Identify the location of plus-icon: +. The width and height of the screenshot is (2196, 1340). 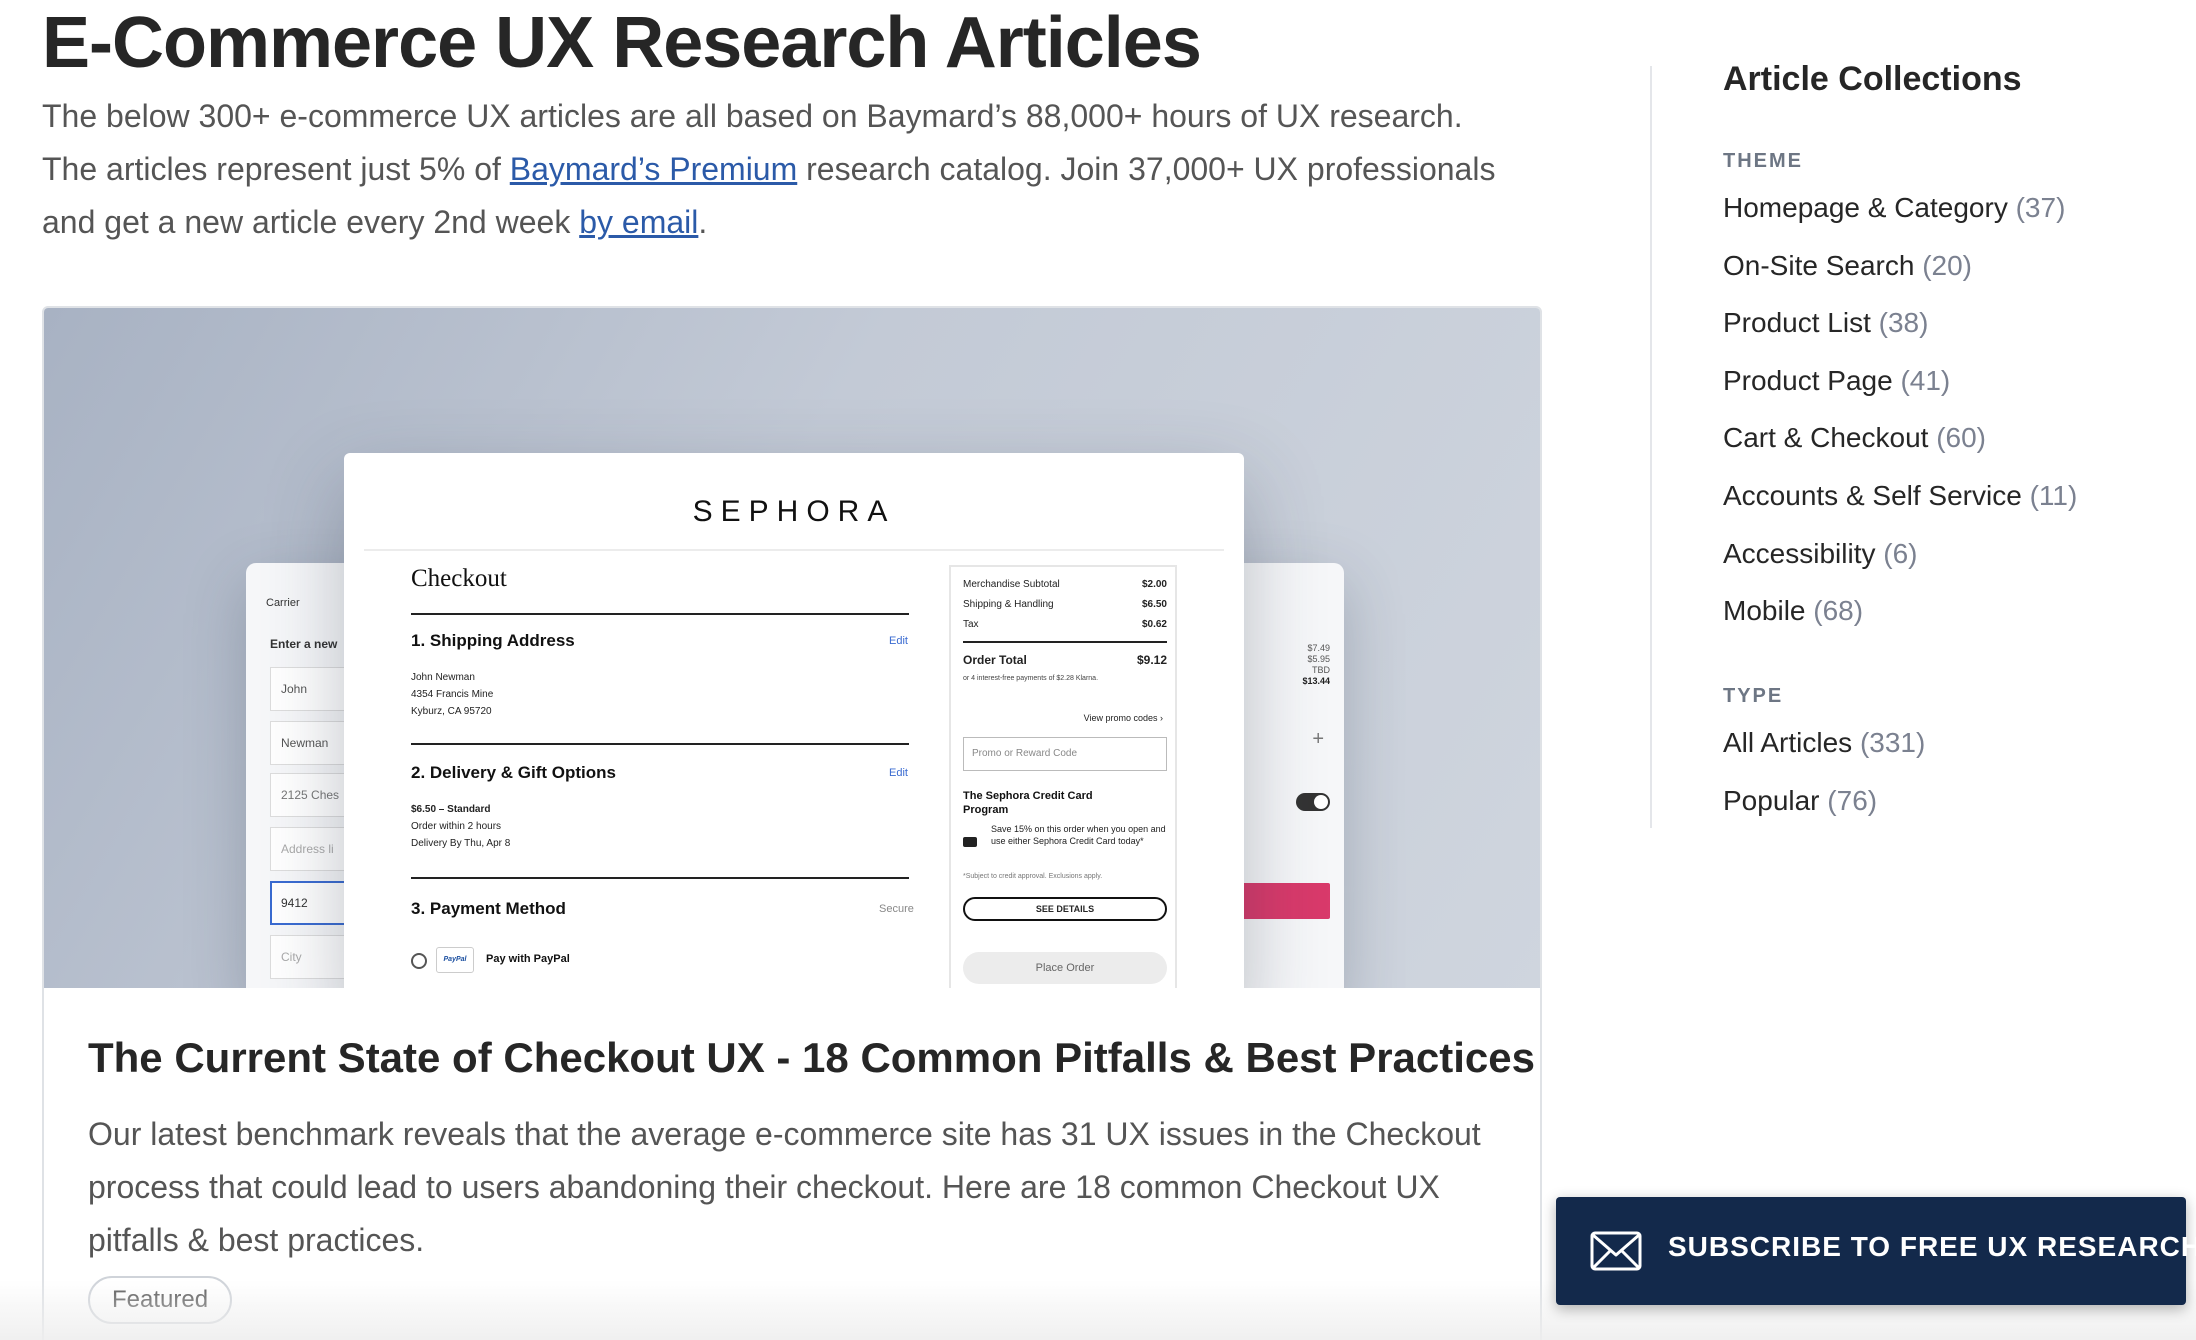
(1318, 739).